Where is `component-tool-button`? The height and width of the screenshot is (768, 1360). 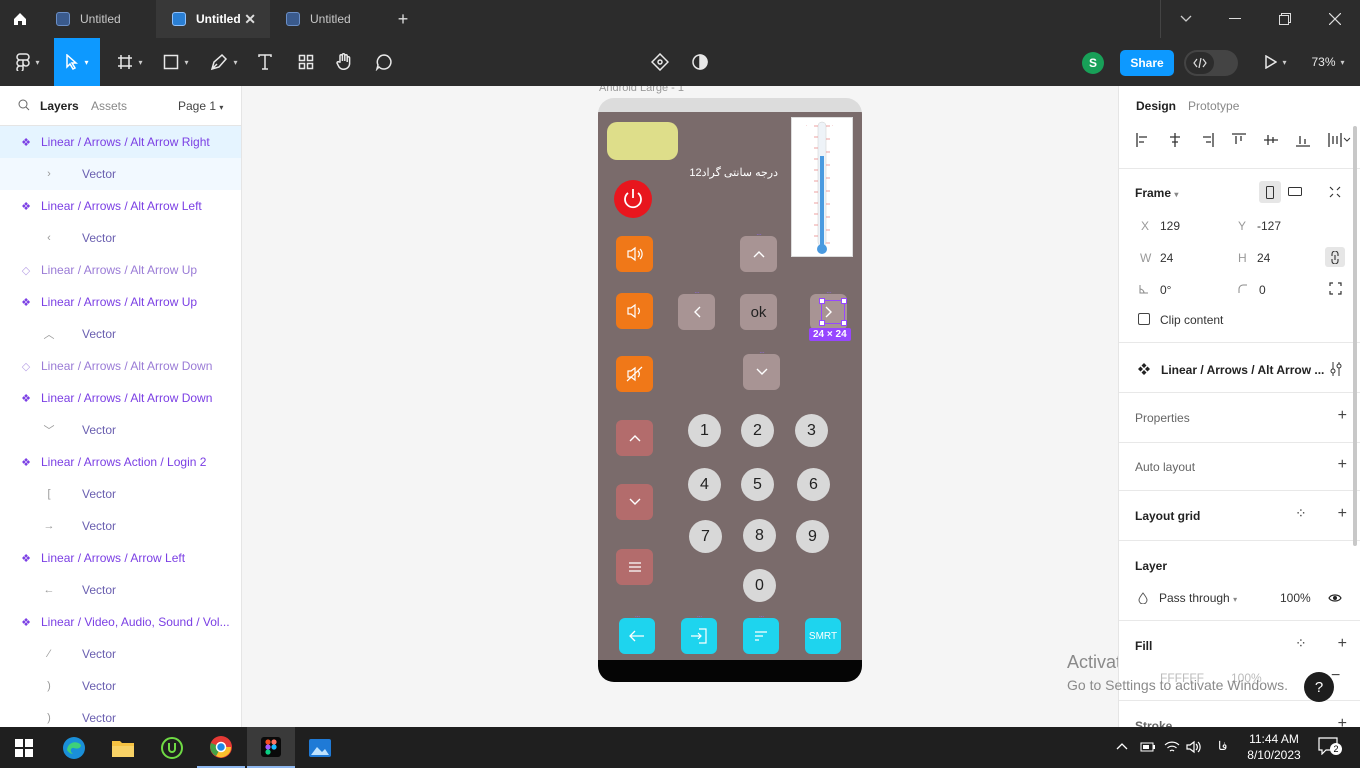 component-tool-button is located at coordinates (660, 62).